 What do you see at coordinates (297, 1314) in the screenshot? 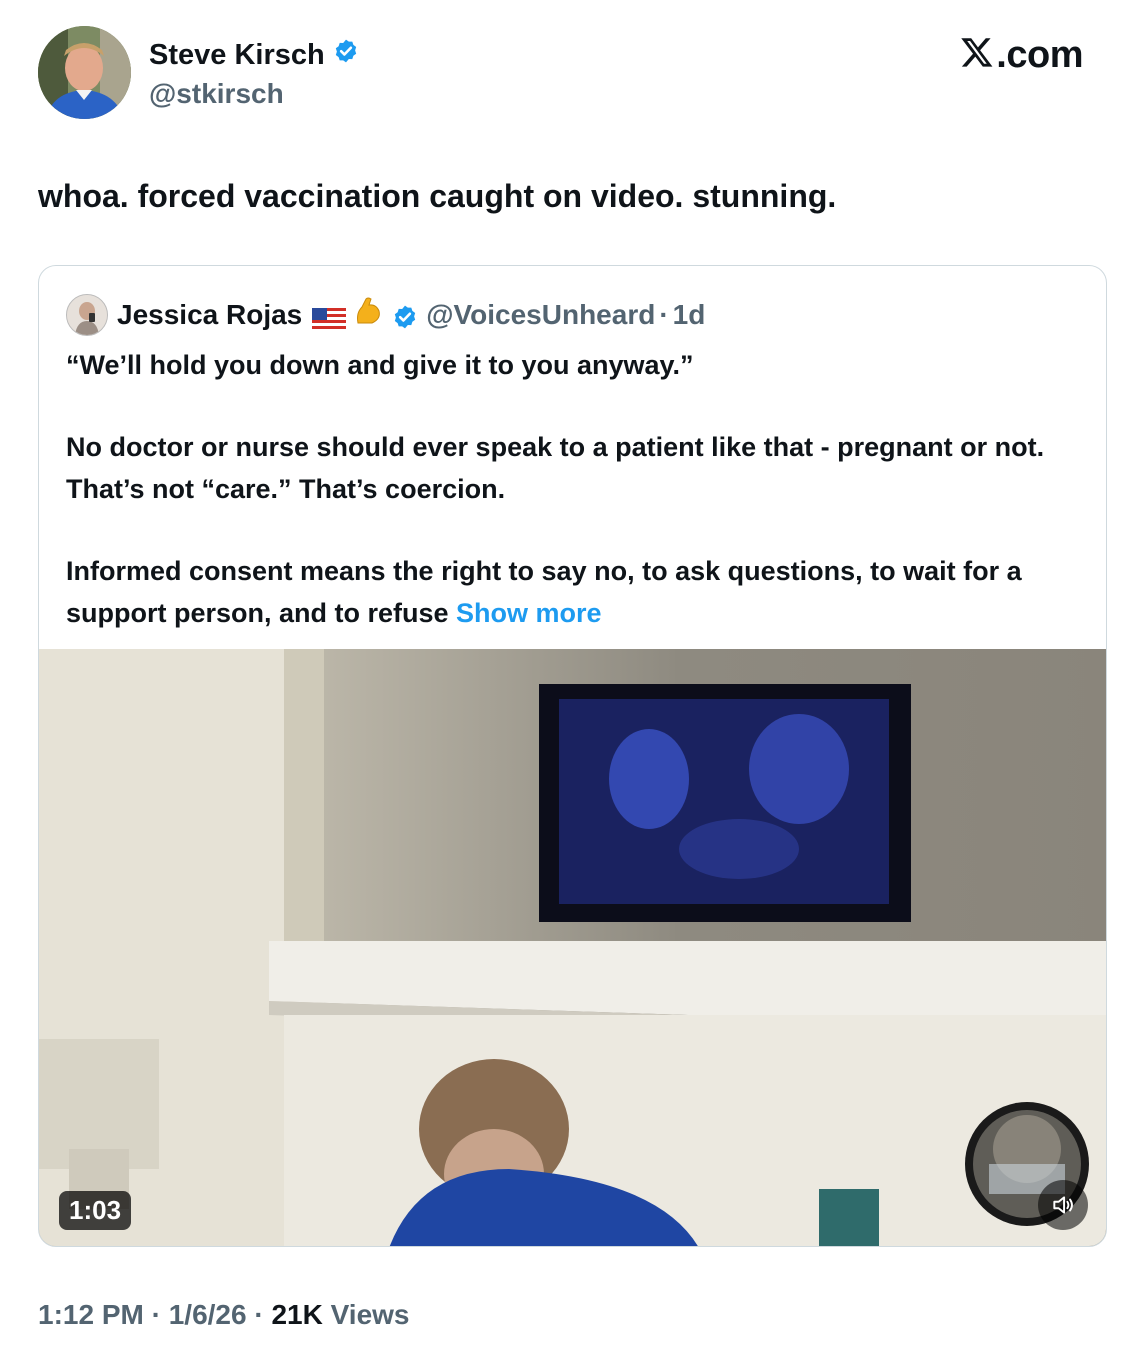
I see `views-count: 21K` at bounding box center [297, 1314].